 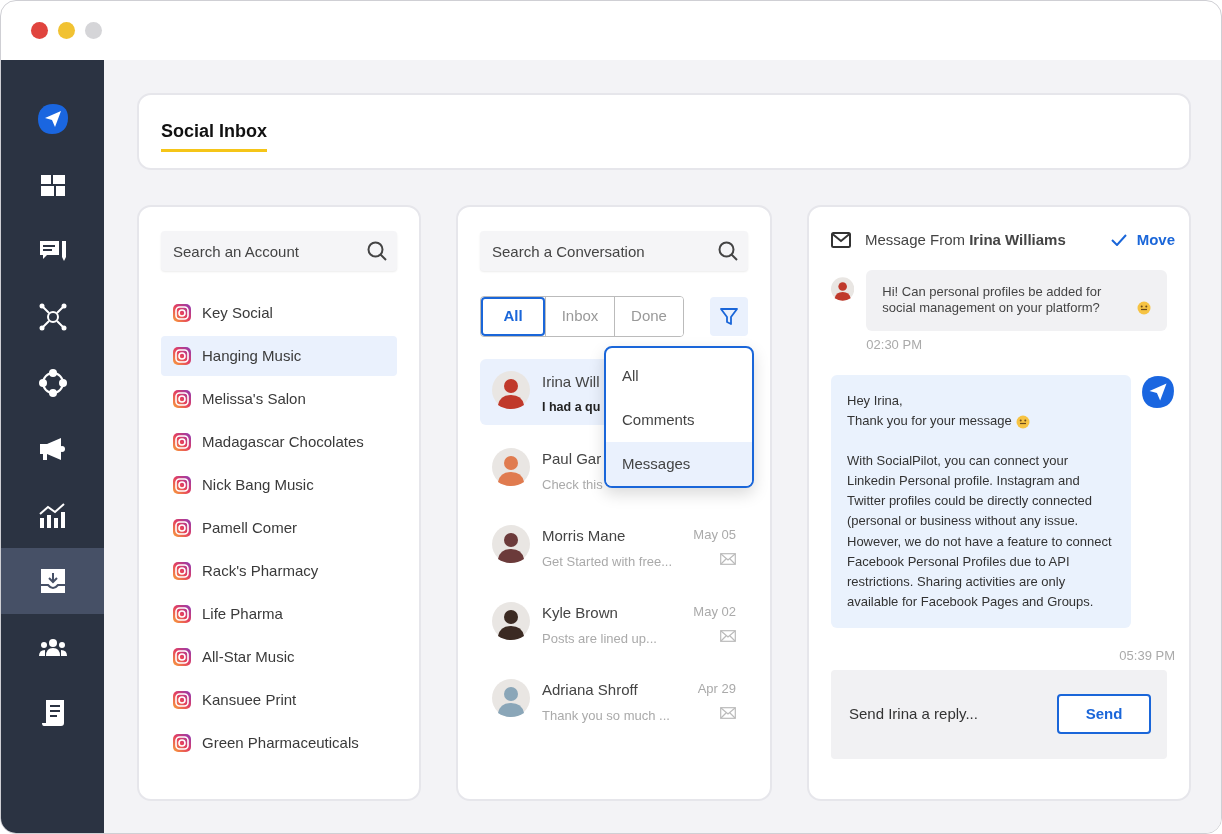 What do you see at coordinates (572, 484) in the screenshot?
I see `message-preview: Check this` at bounding box center [572, 484].